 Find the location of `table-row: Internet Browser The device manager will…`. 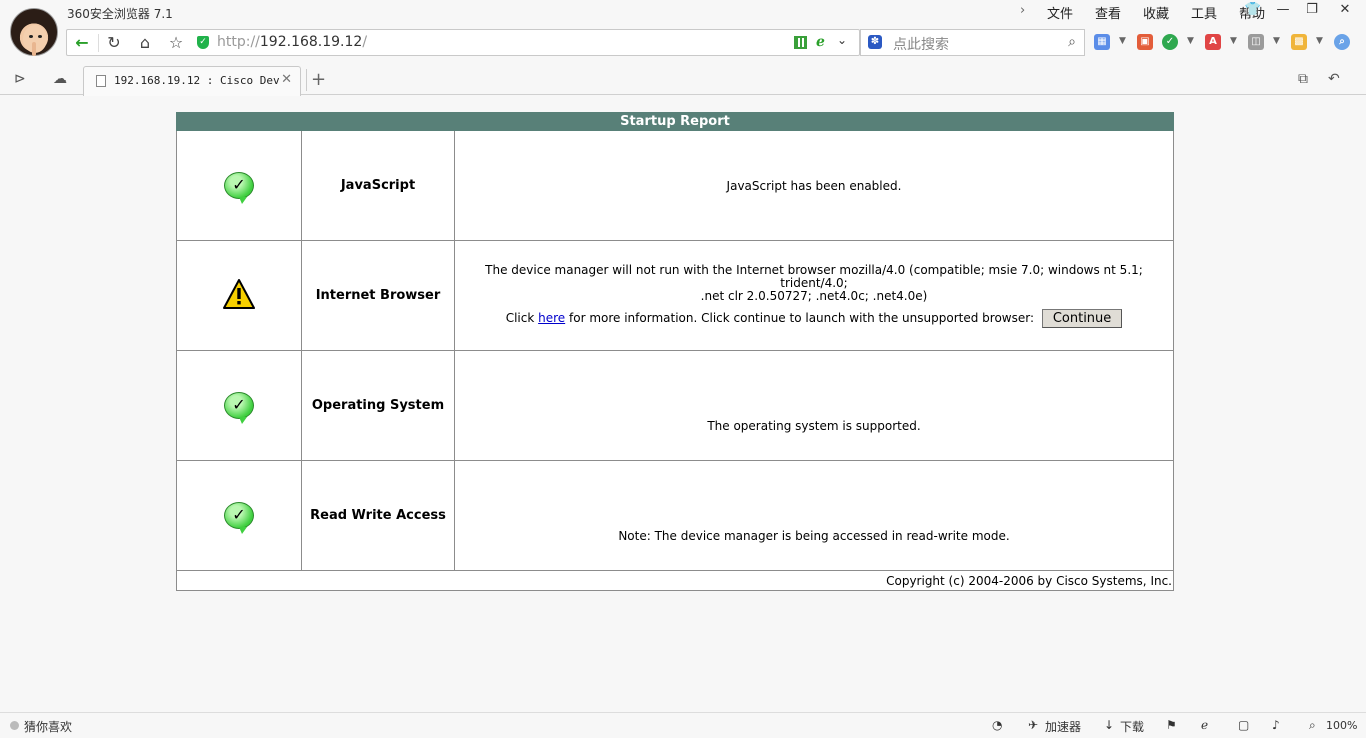

table-row: Internet Browser The device manager will… is located at coordinates (675, 295).